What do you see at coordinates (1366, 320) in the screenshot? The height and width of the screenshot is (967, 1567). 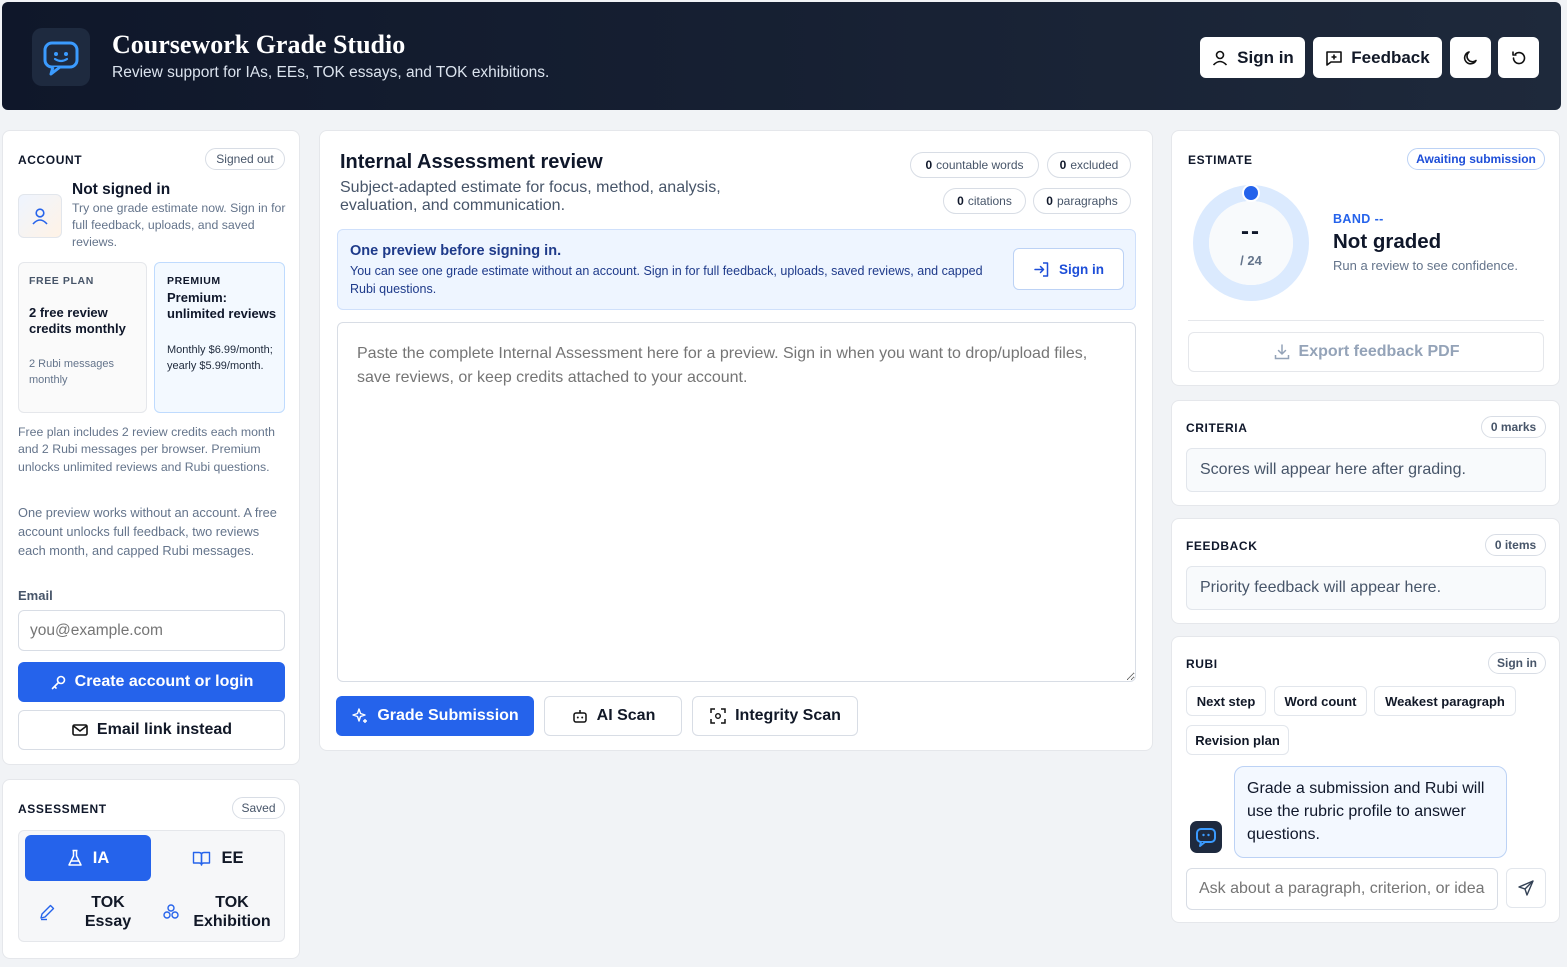 I see `divider` at bounding box center [1366, 320].